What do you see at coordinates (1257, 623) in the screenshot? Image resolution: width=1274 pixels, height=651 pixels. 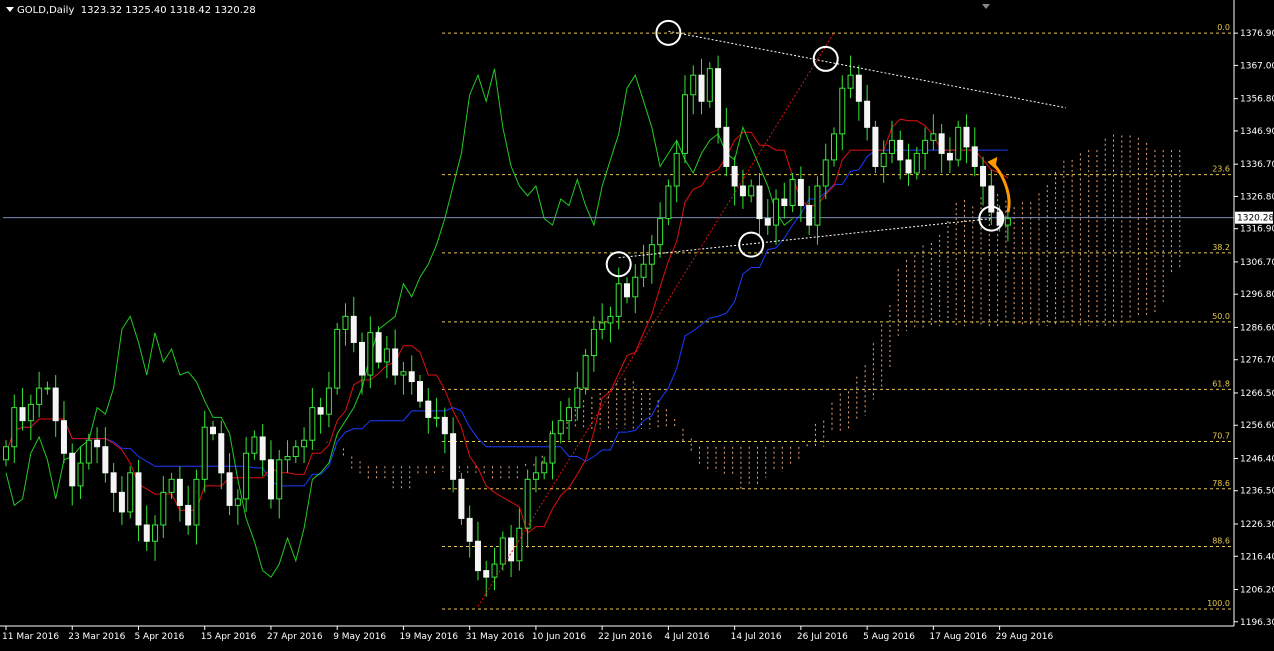 I see `y-tick-label: 1196.30` at bounding box center [1257, 623].